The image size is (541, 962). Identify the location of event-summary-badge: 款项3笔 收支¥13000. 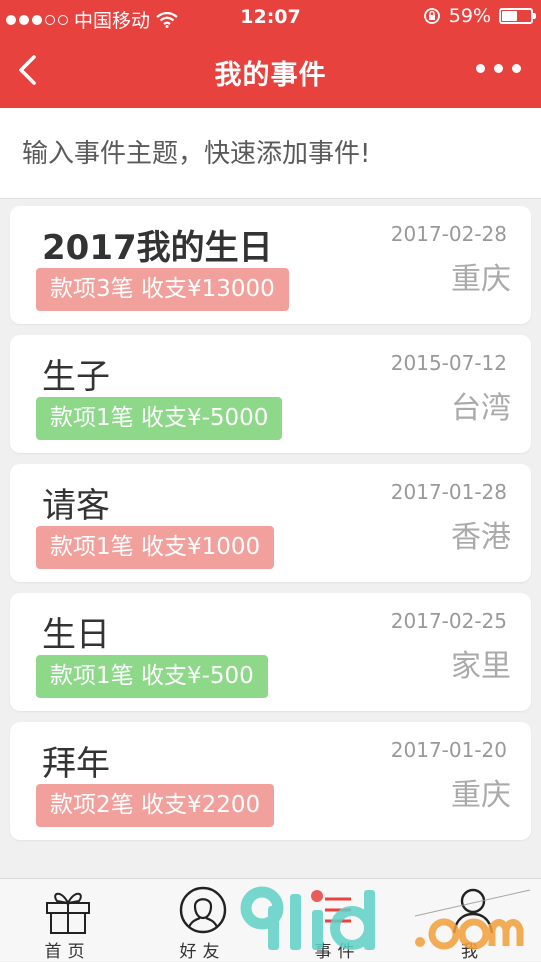
(162, 289).